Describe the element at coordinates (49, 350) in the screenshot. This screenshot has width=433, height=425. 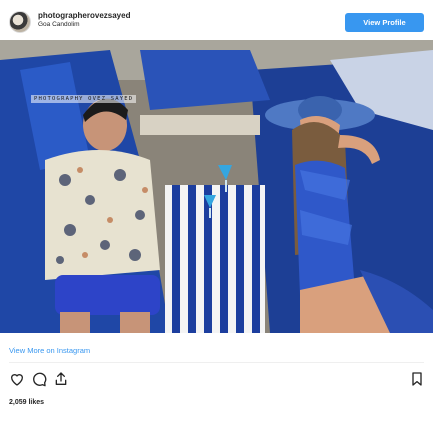
I see `view-more-link: View More on Instagram` at that location.